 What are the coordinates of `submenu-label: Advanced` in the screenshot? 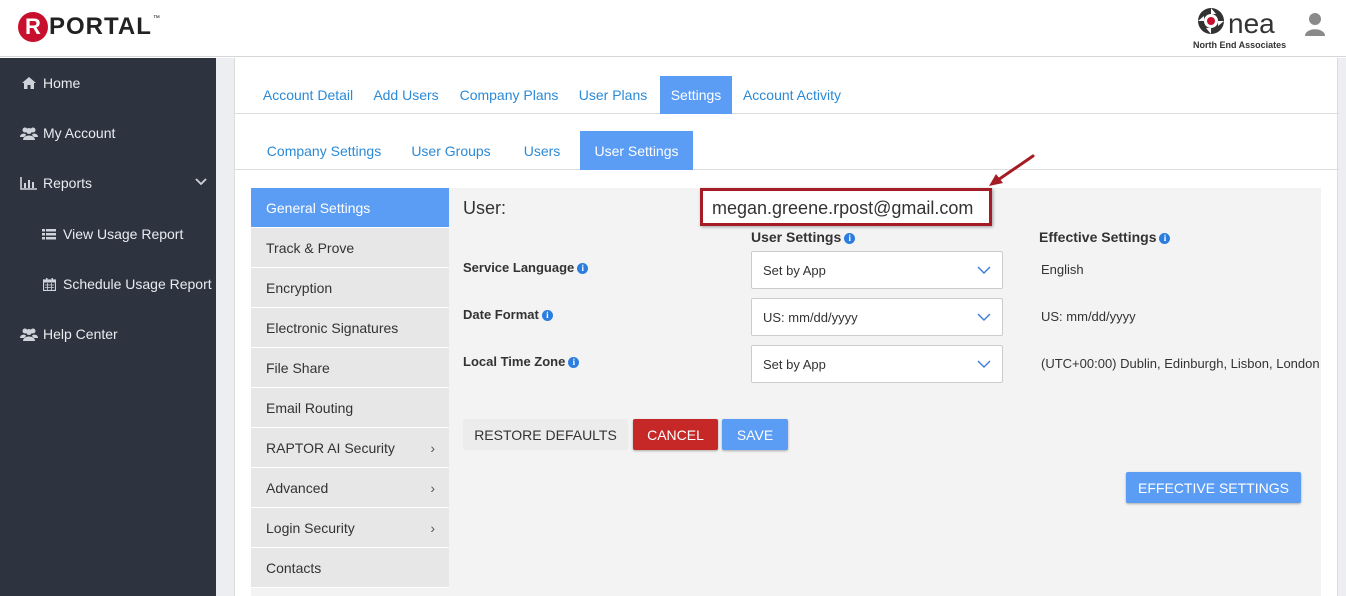 It's located at (297, 487).